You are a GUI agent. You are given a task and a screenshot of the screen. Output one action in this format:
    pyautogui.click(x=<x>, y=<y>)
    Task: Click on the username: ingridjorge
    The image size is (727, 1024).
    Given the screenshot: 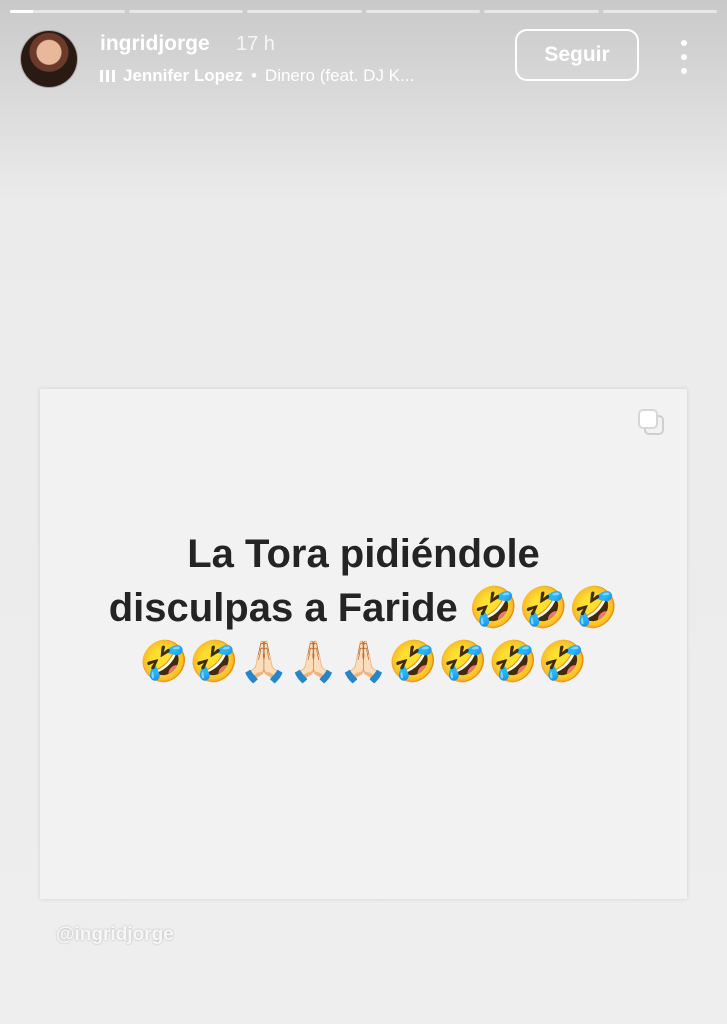 What is the action you would take?
    pyautogui.click(x=155, y=44)
    